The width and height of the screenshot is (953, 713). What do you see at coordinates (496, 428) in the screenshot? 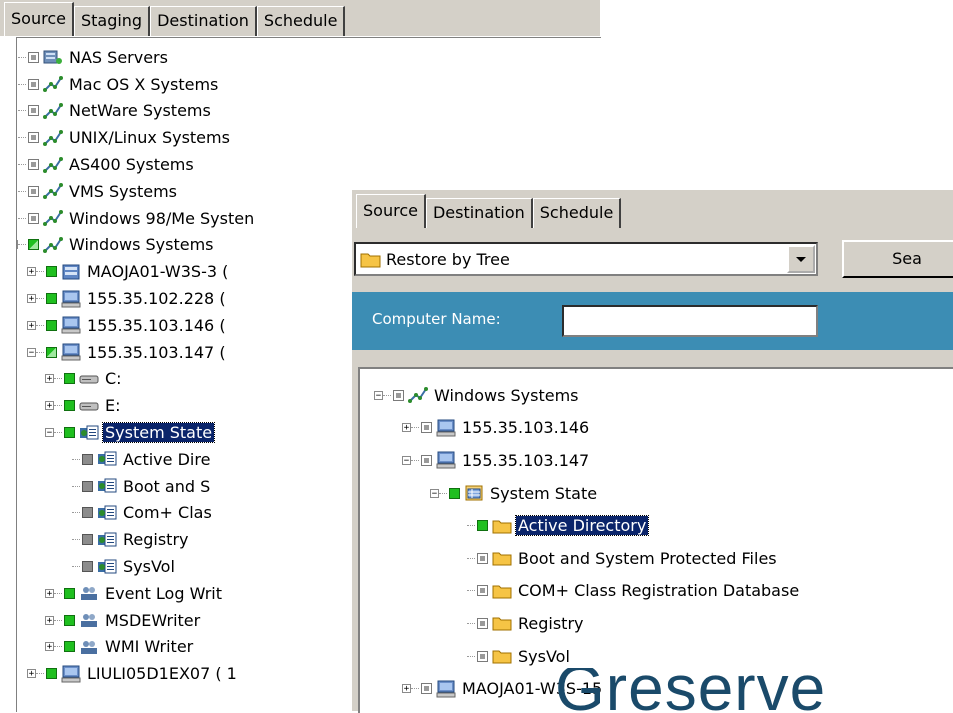
I see `tree-node: +155.35.103.146` at bounding box center [496, 428].